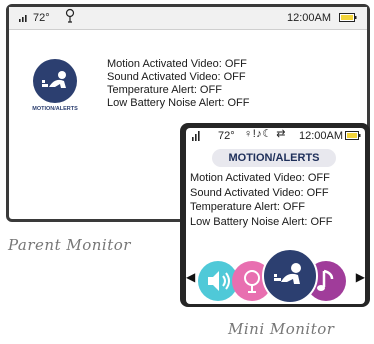  Describe the element at coordinates (41, 18) in the screenshot. I see `parent-temperature: 72°` at that location.